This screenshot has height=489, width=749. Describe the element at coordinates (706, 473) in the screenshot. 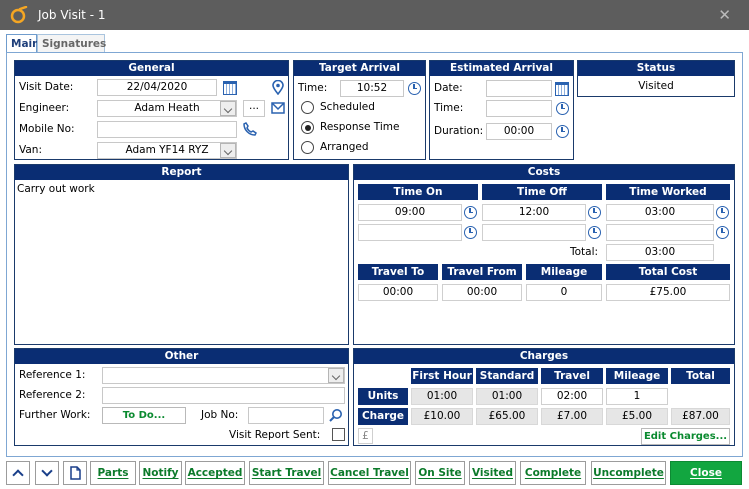

I see `close-button: Close` at that location.